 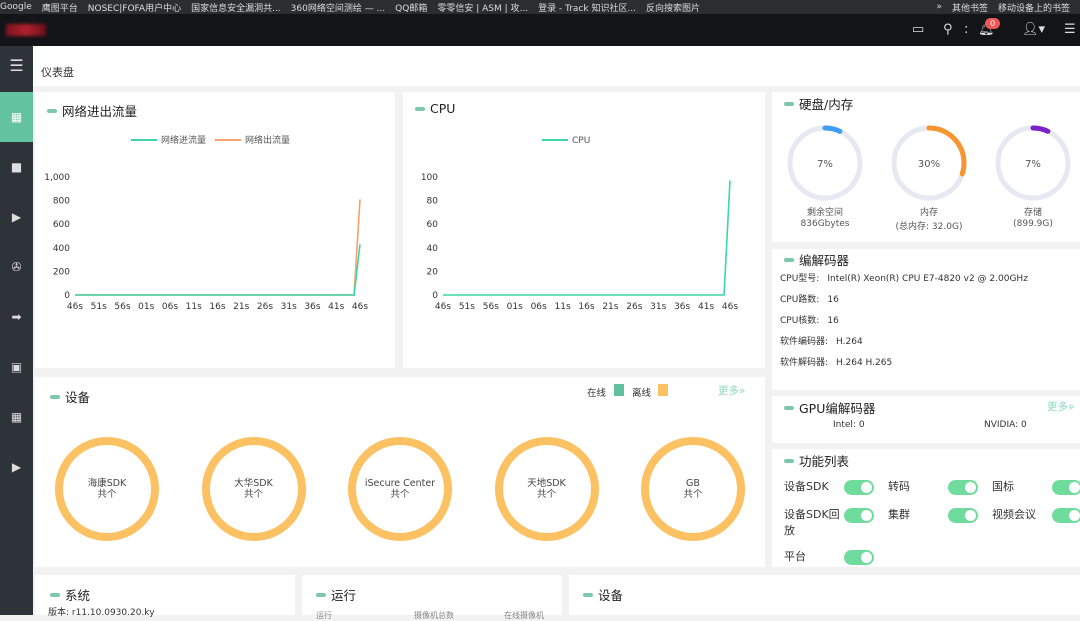 I want to click on codec-key: CPU路数:, so click(x=800, y=300).